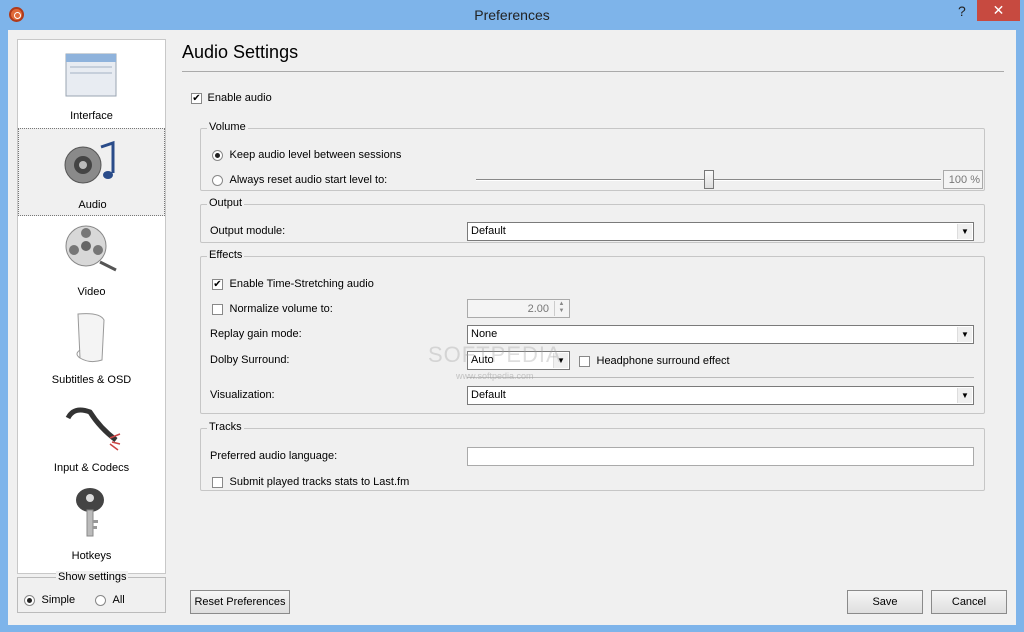 The height and width of the screenshot is (632, 1024). I want to click on show-settings-label: Show settings, so click(92, 577).